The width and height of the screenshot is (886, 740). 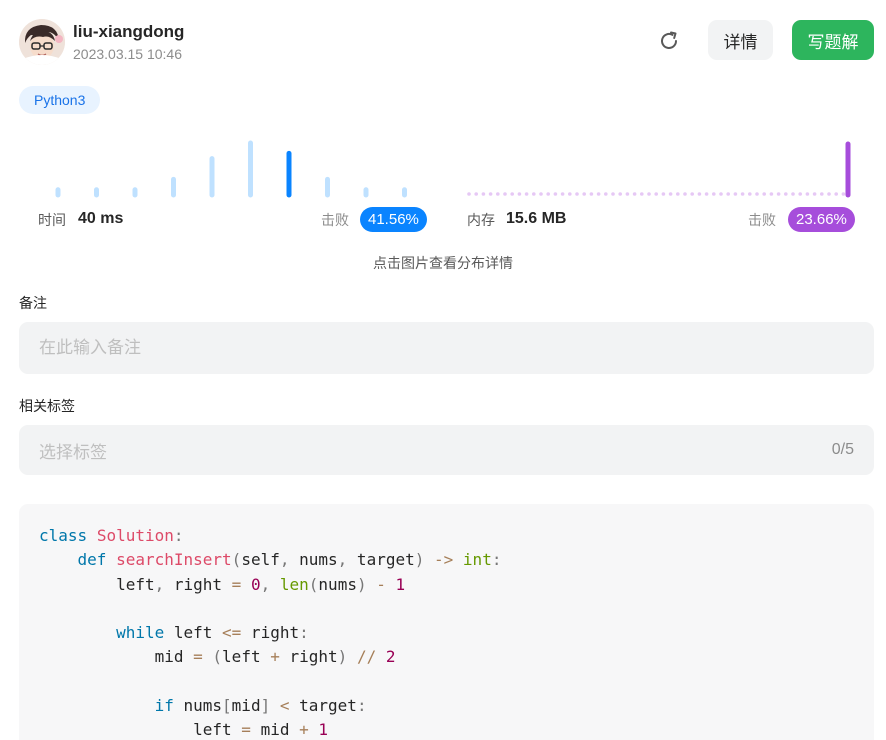 What do you see at coordinates (47, 406) in the screenshot?
I see `tags-label: 相关标签` at bounding box center [47, 406].